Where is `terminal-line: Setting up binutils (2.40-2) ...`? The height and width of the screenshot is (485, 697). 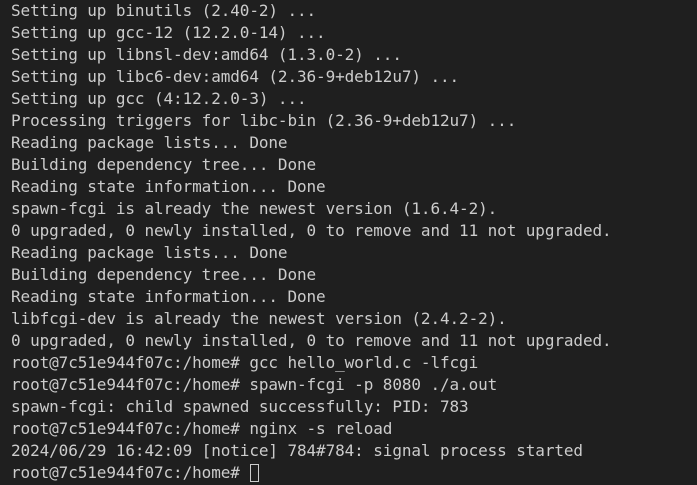 terminal-line: Setting up binutils (2.40-2) ... is located at coordinates (164, 10).